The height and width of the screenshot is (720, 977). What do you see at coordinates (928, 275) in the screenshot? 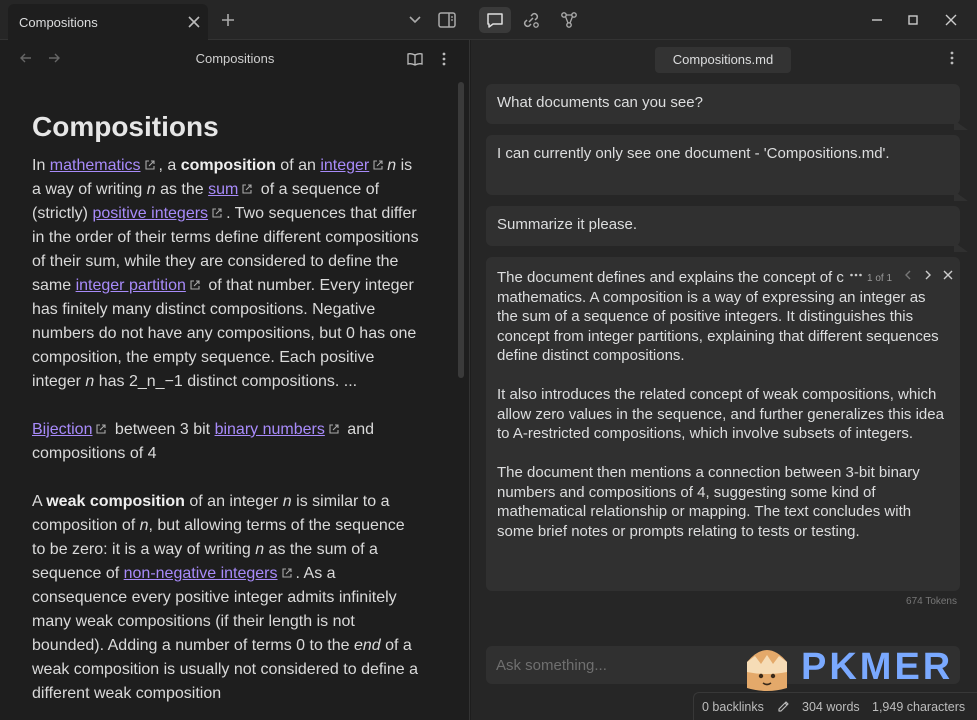
I see `chevron-right-icon` at bounding box center [928, 275].